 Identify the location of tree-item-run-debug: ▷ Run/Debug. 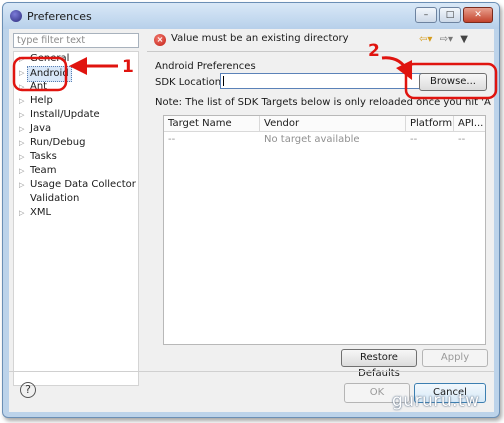
(76, 143).